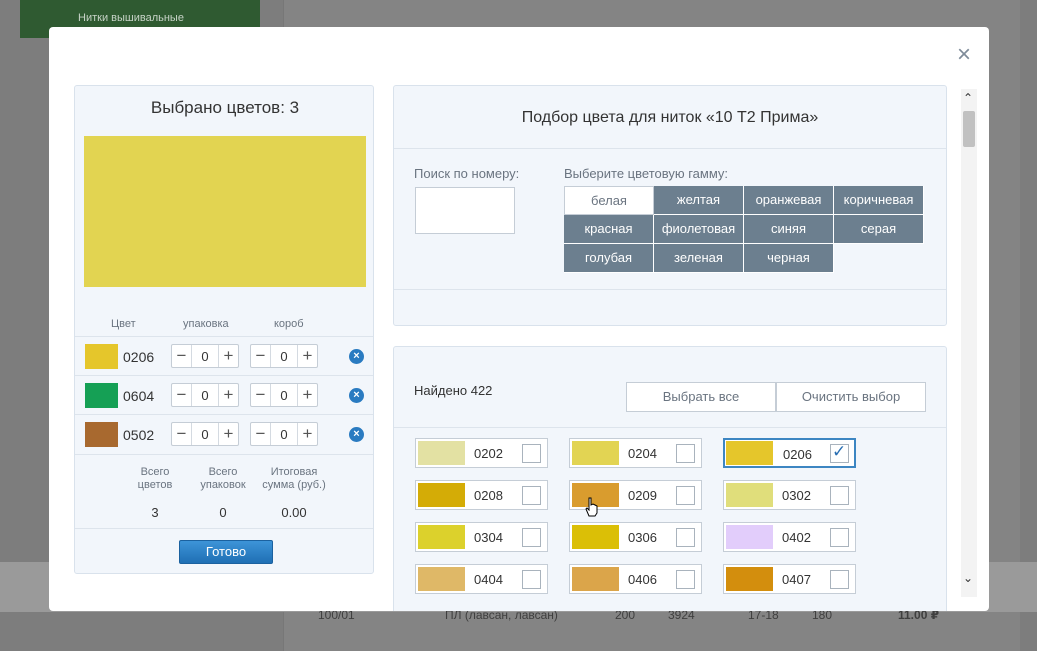  What do you see at coordinates (225, 107) in the screenshot?
I see `selected-colors-title: Выбрано цветов: 3` at bounding box center [225, 107].